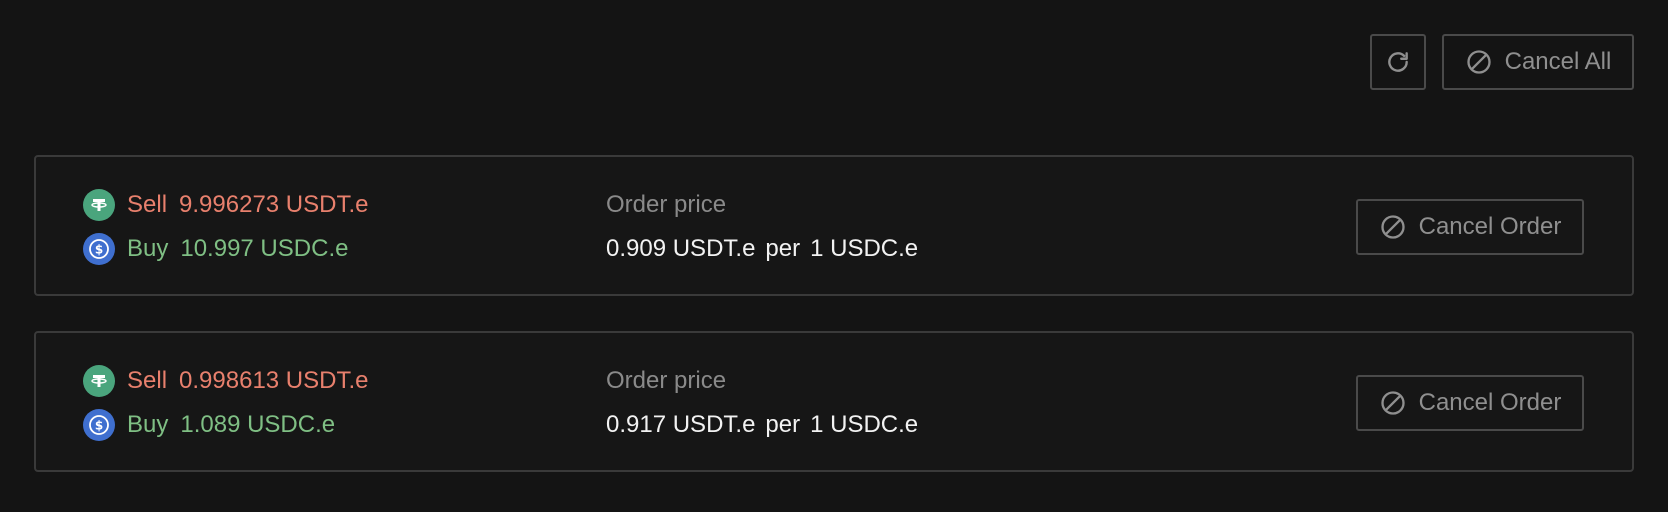  I want to click on refresh-icon, so click(1398, 62).